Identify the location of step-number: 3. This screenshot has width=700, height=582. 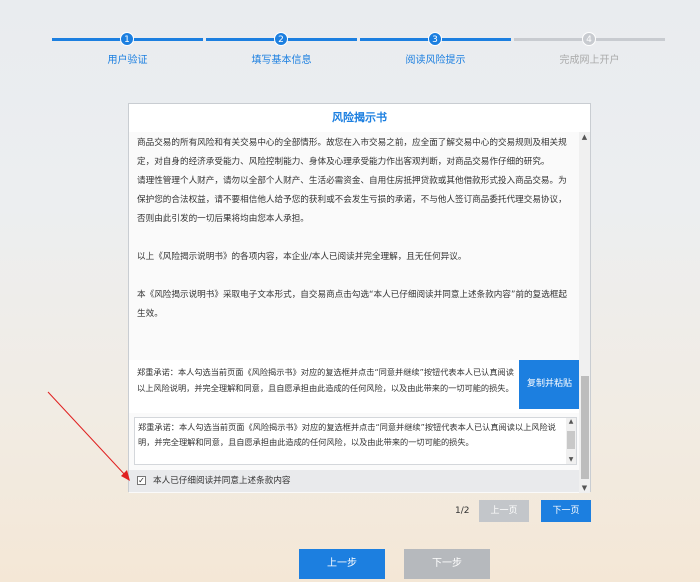
(435, 39).